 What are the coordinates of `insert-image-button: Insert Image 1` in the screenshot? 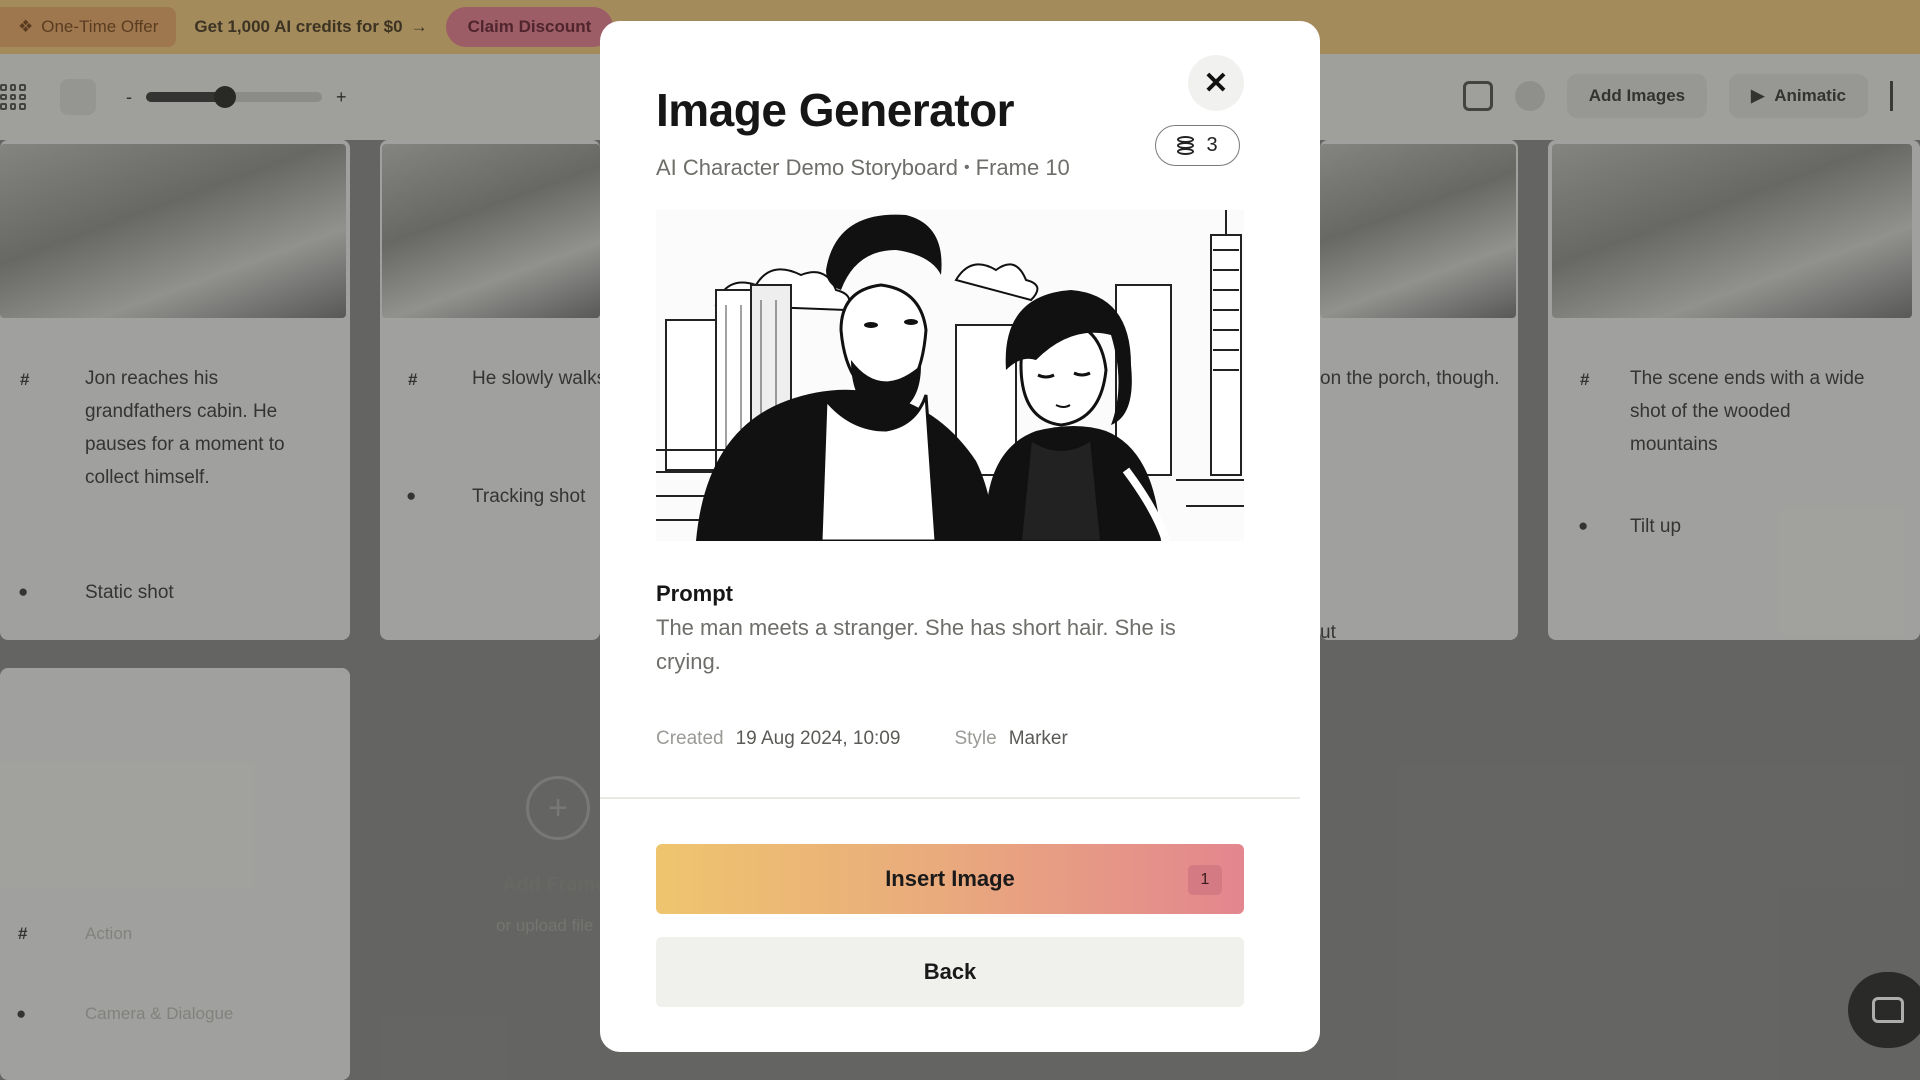 It's located at (950, 879).